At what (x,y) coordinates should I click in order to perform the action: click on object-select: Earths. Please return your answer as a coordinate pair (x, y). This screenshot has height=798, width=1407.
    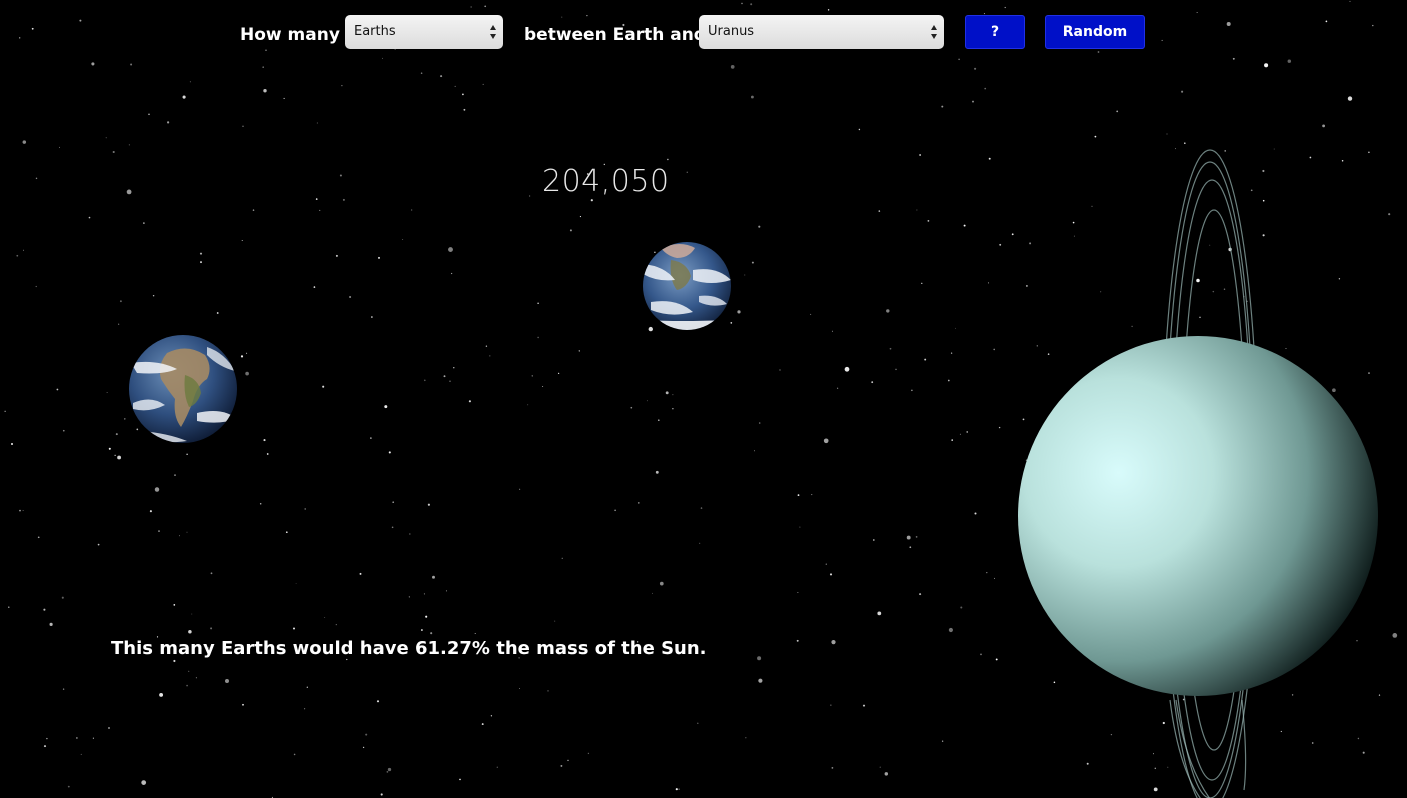
    Looking at the image, I should click on (424, 32).